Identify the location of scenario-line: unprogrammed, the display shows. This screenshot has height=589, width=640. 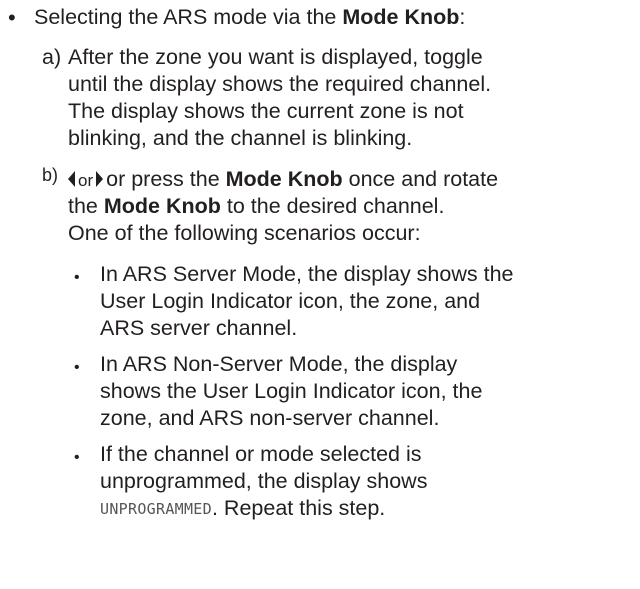
(264, 481).